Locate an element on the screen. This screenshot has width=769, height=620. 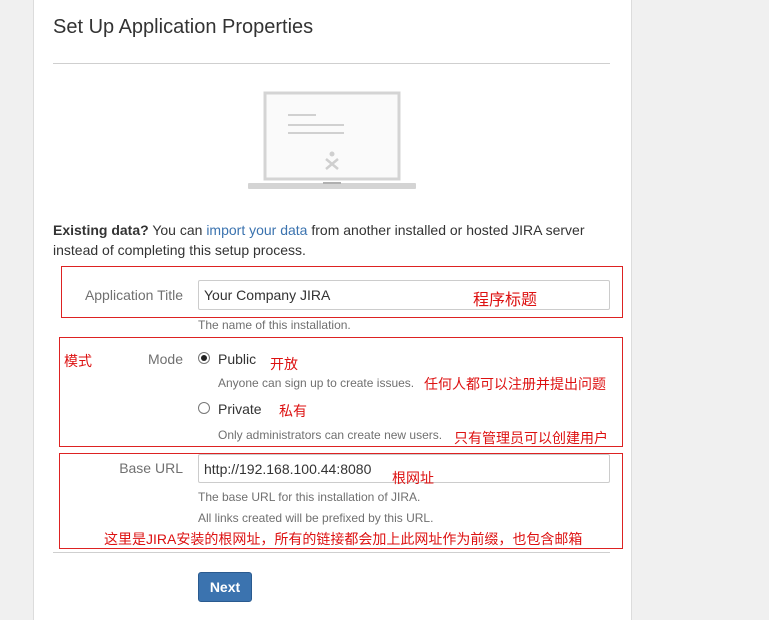
import-data-link: import your data is located at coordinates (256, 230).